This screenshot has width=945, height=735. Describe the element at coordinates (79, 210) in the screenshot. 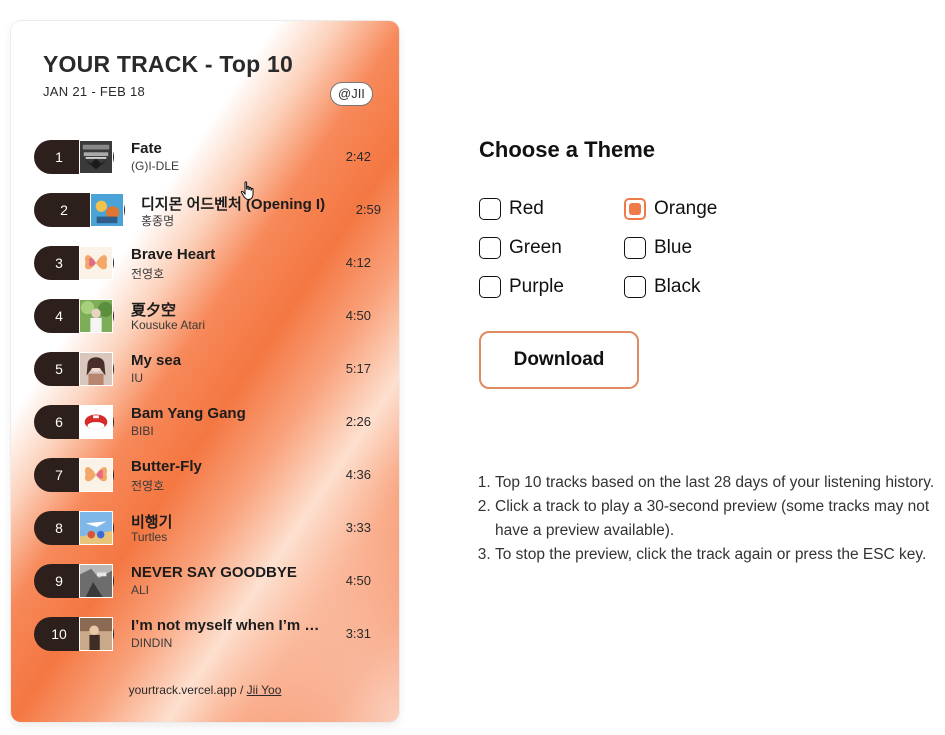

I see `rank-pill: 2` at that location.